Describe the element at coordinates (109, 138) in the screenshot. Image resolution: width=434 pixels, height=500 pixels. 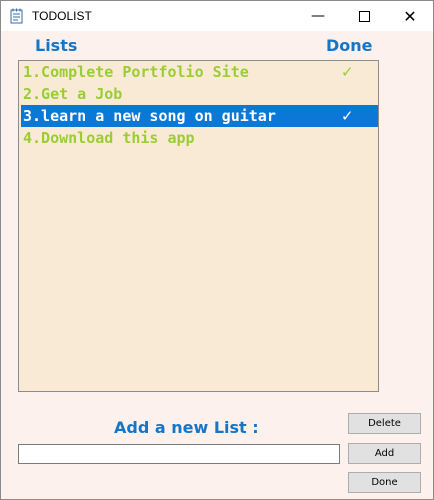
I see `task-text: 4.Download this app` at that location.